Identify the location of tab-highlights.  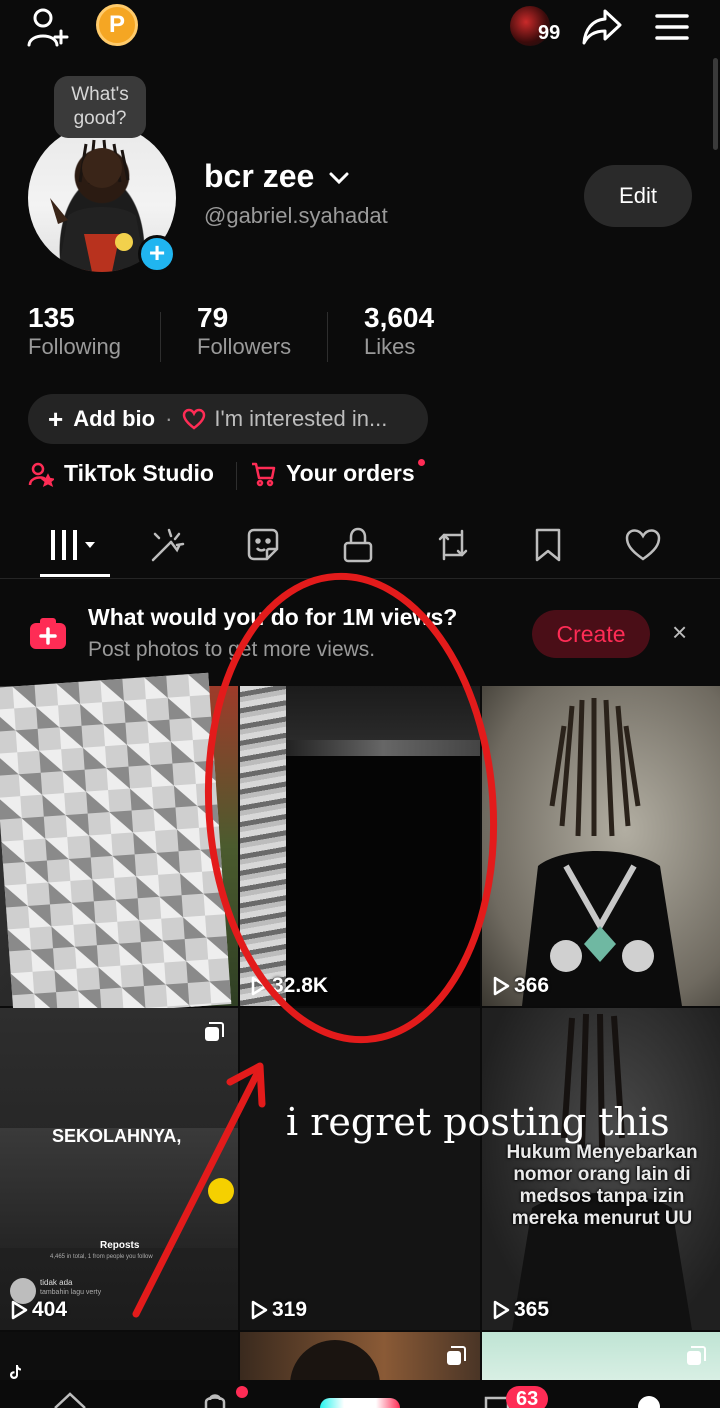
(167, 545).